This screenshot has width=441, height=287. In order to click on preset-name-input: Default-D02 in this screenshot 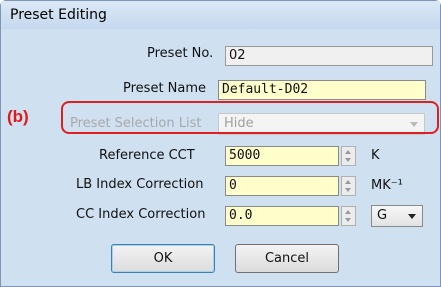, I will do `click(322, 90)`.